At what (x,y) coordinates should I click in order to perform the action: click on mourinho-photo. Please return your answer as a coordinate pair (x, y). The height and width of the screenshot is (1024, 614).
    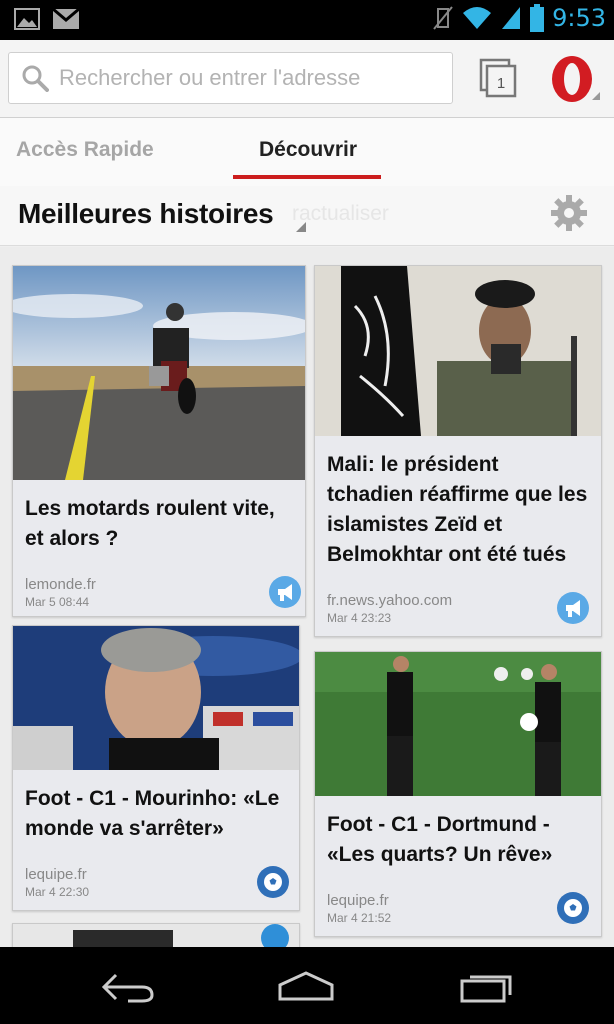
    Looking at the image, I should click on (156, 698).